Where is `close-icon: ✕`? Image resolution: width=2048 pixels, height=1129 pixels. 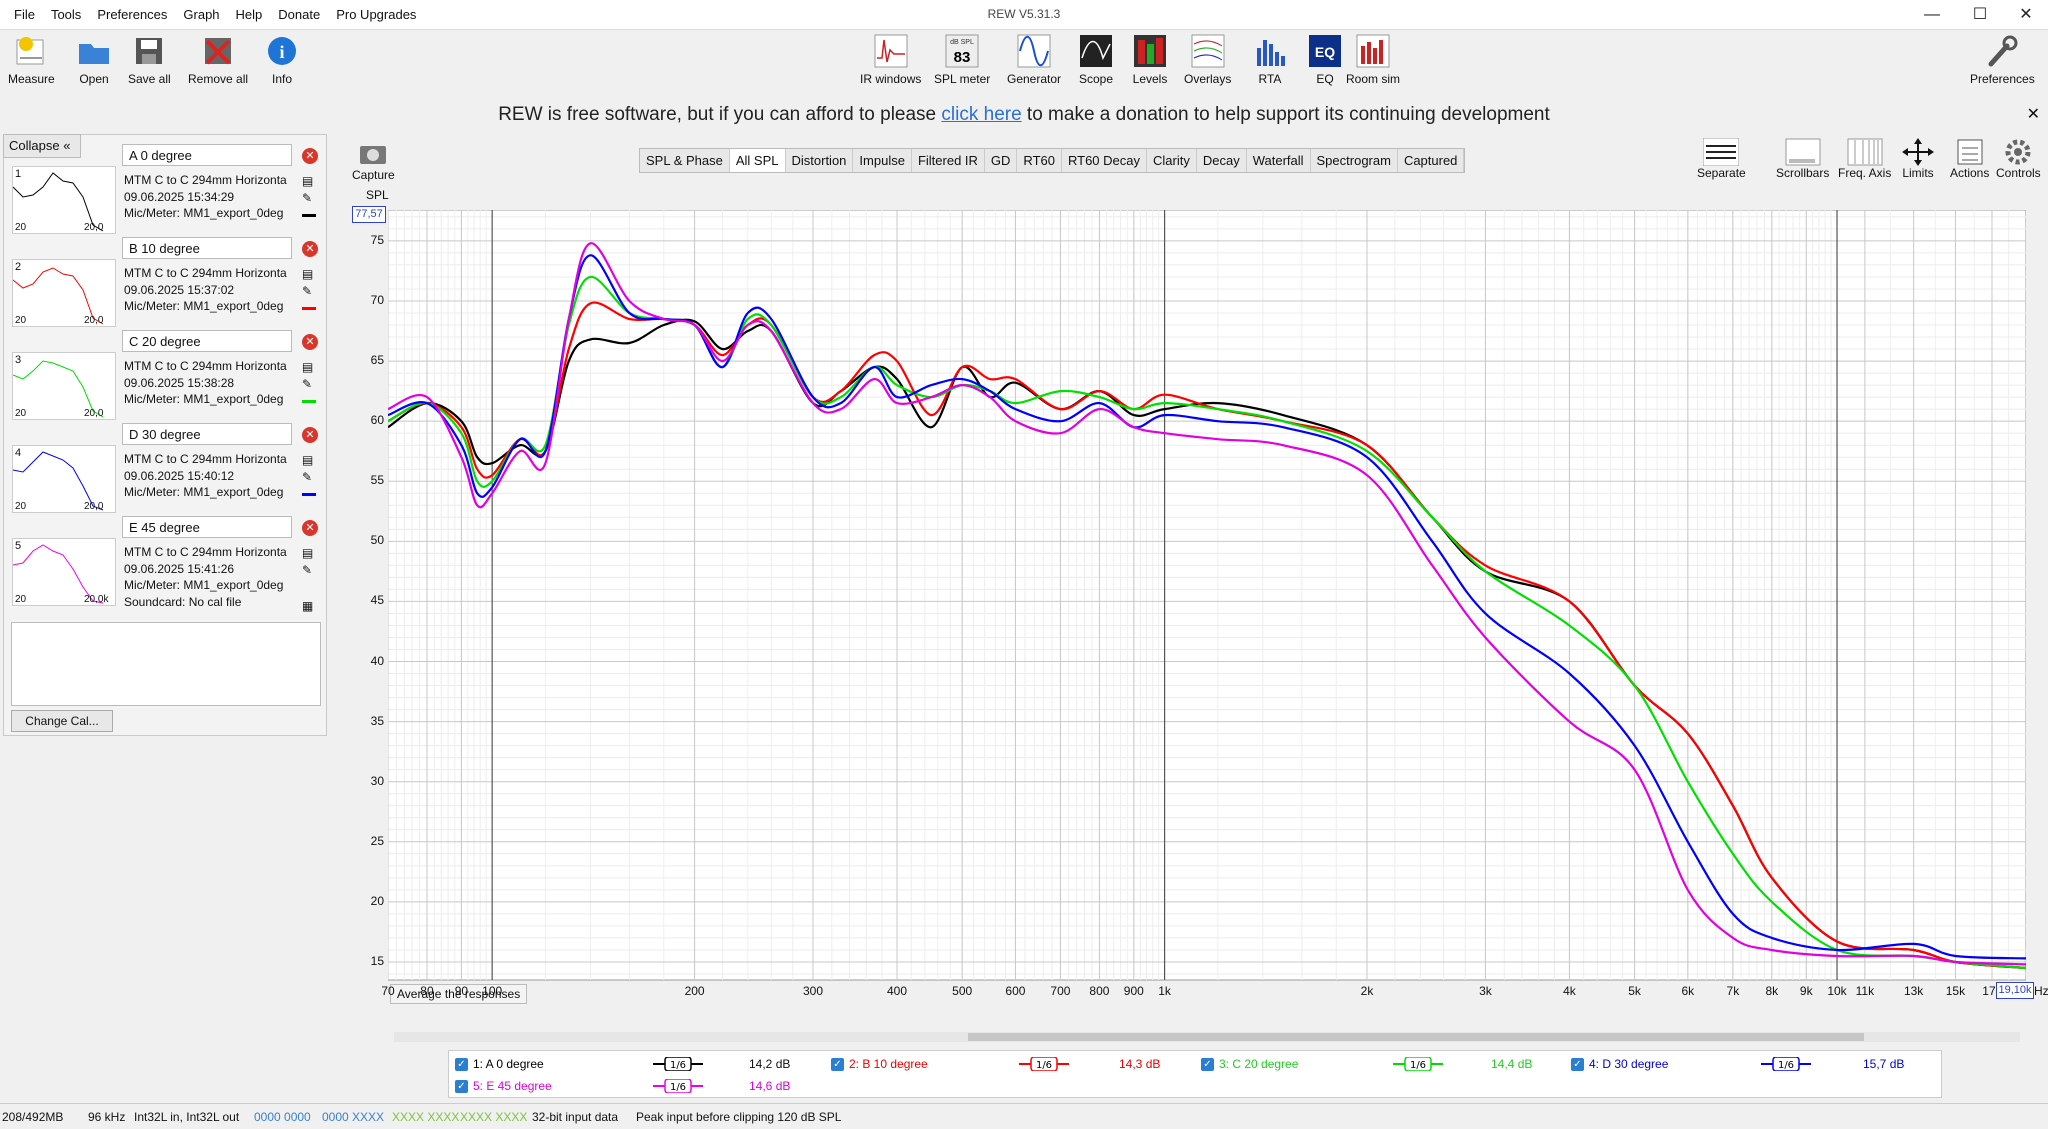 close-icon: ✕ is located at coordinates (2026, 15).